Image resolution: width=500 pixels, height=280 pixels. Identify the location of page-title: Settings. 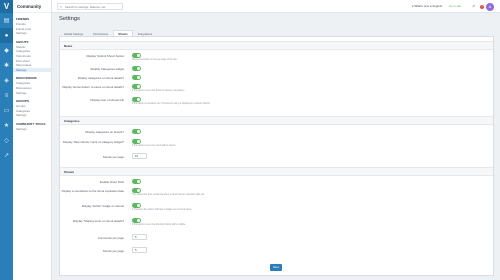
(69, 19).